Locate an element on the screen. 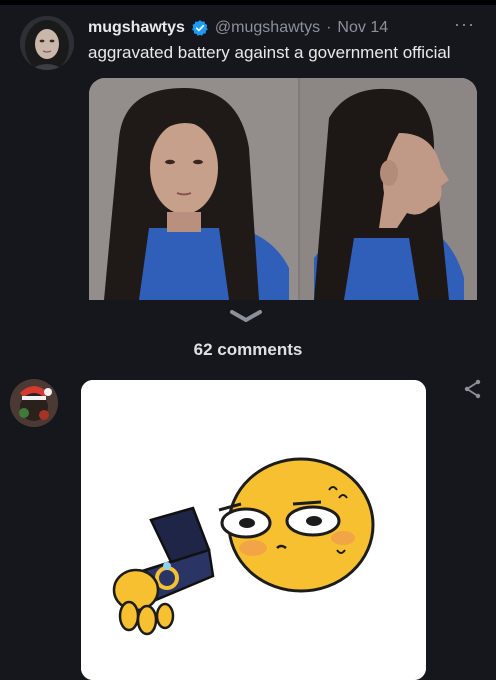 Image resolution: width=496 pixels, height=680 pixels. tweet-header: mugshawtys @mugshawtys · Nov 14 is located at coordinates (238, 28).